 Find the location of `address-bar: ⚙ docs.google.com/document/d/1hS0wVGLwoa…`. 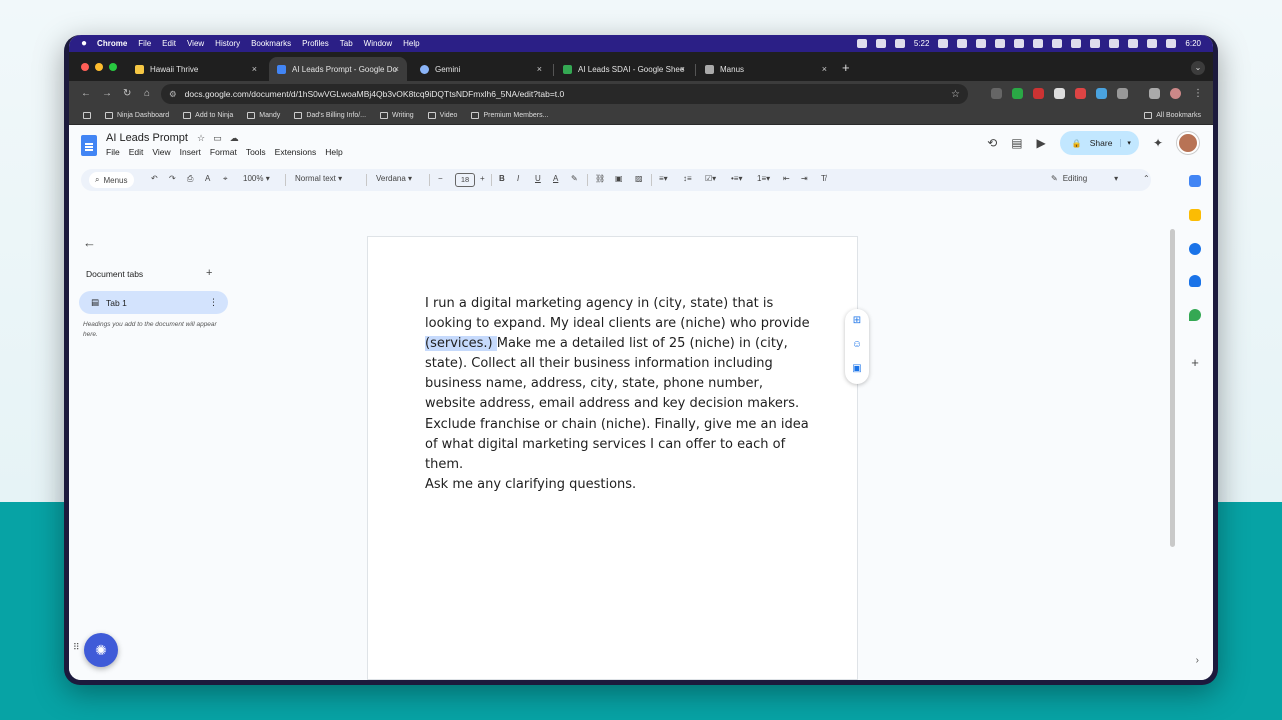

address-bar: ⚙ docs.google.com/document/d/1hS0wVGLwoa… is located at coordinates (564, 94).